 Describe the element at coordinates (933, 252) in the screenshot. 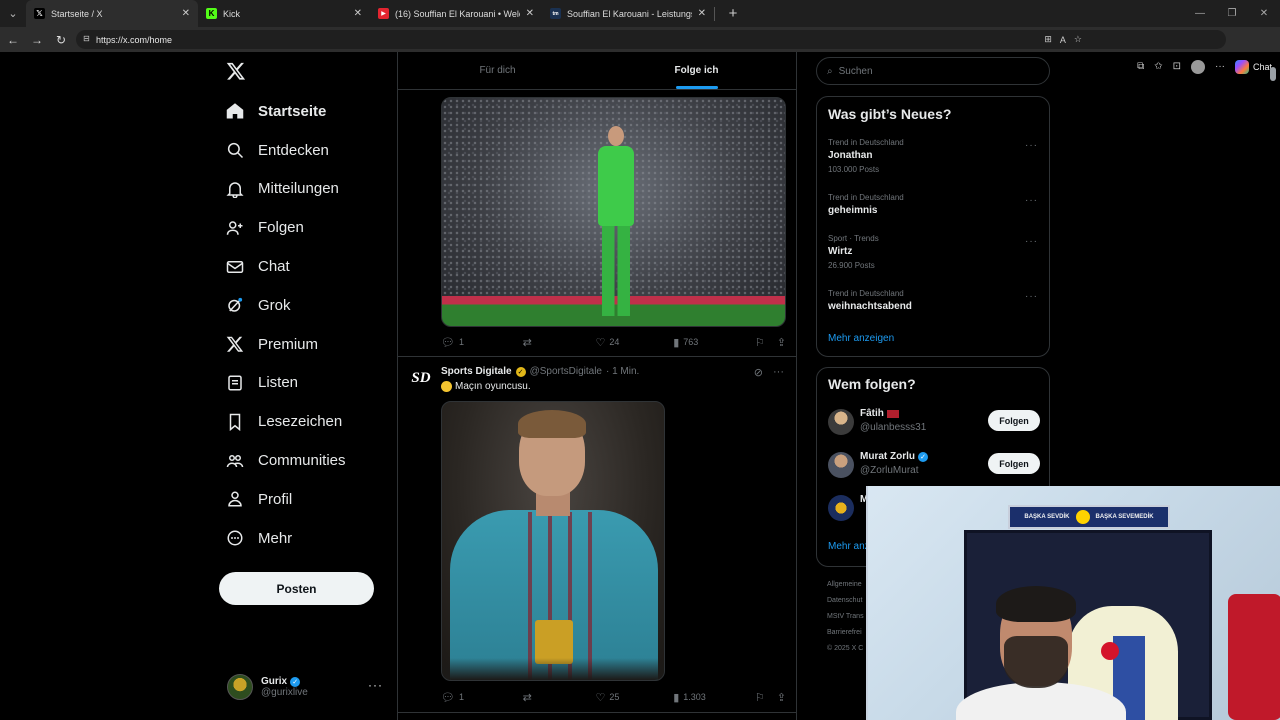

I see `trend-item: Sport · Trends Wirtz 26.900 Posts ···` at that location.